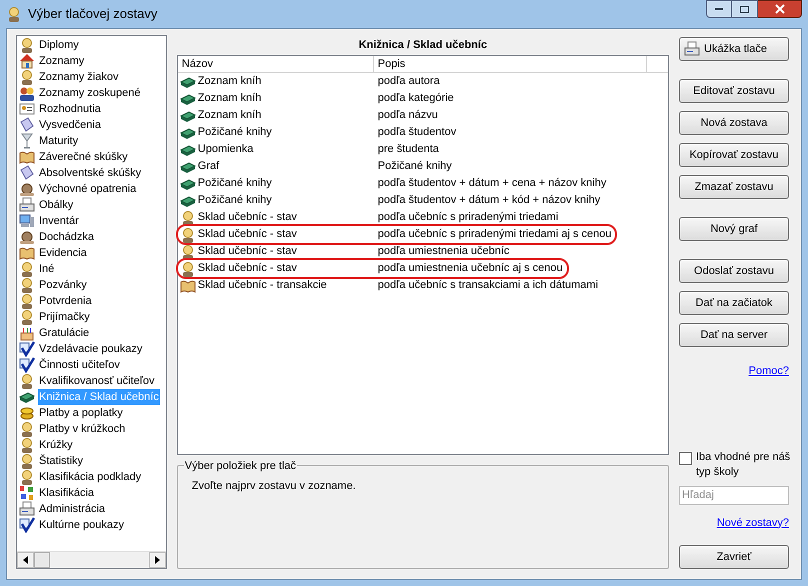  I want to click on category-item: Absolventské skúšky, so click(90, 173).